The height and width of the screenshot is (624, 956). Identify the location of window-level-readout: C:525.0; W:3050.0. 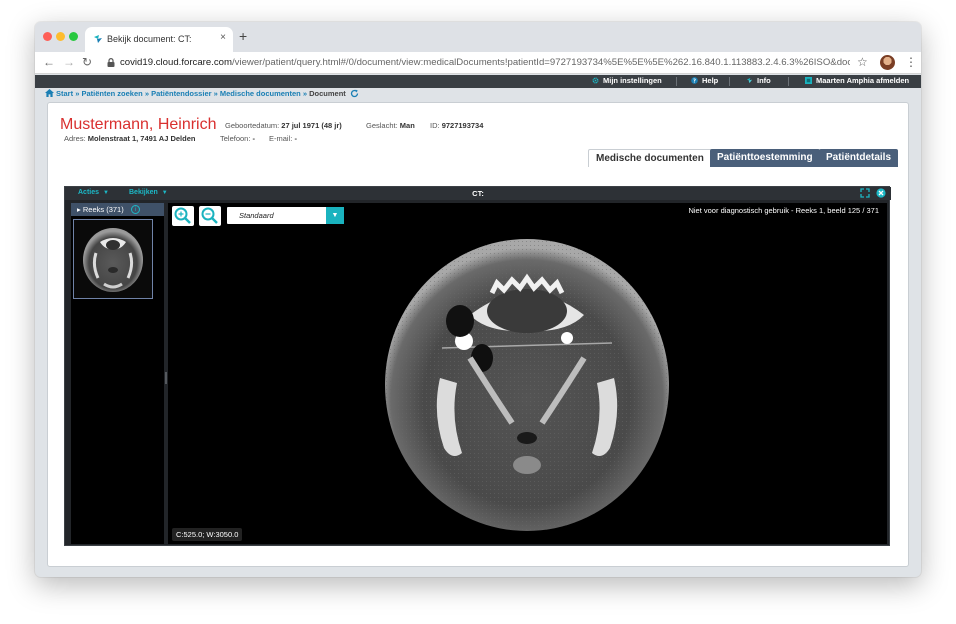
(207, 534).